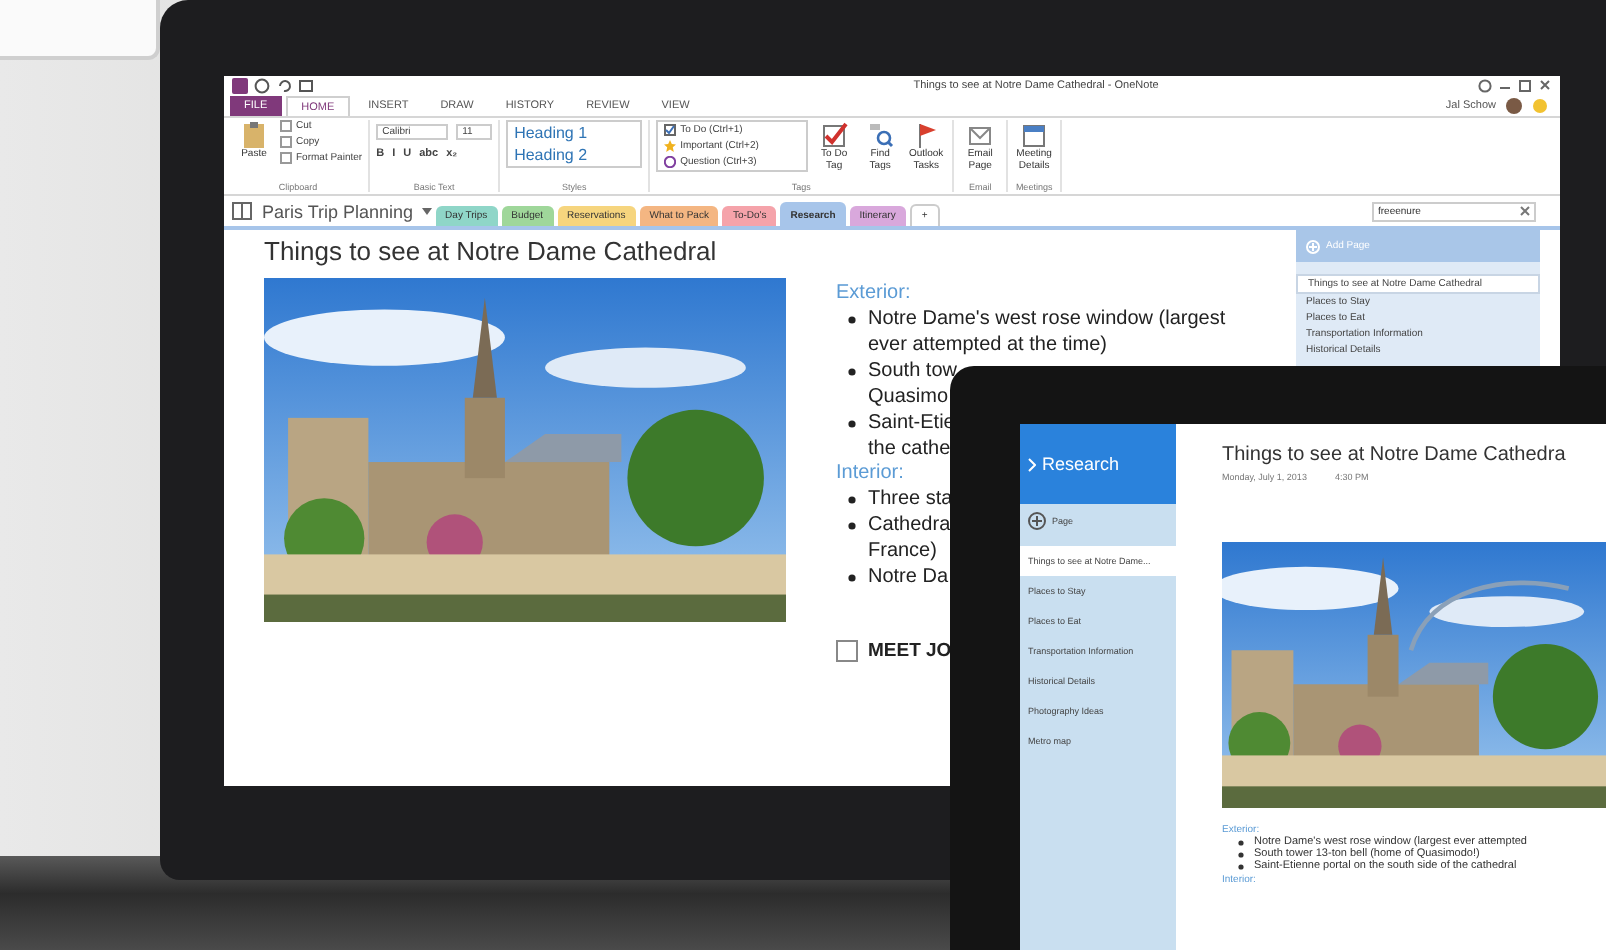 The height and width of the screenshot is (950, 1606). What do you see at coordinates (910, 651) in the screenshot?
I see `todo-text: MEET JO` at bounding box center [910, 651].